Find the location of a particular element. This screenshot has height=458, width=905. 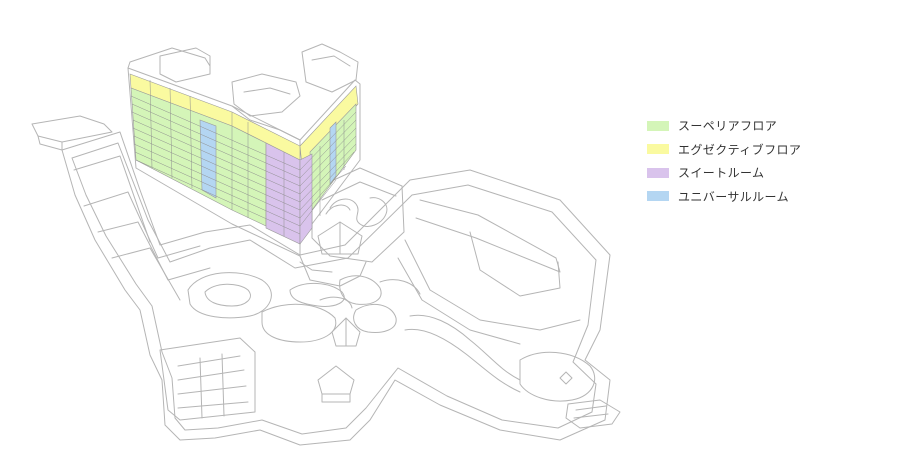

legend-item-suite: スイートルーム is located at coordinates (767, 173).